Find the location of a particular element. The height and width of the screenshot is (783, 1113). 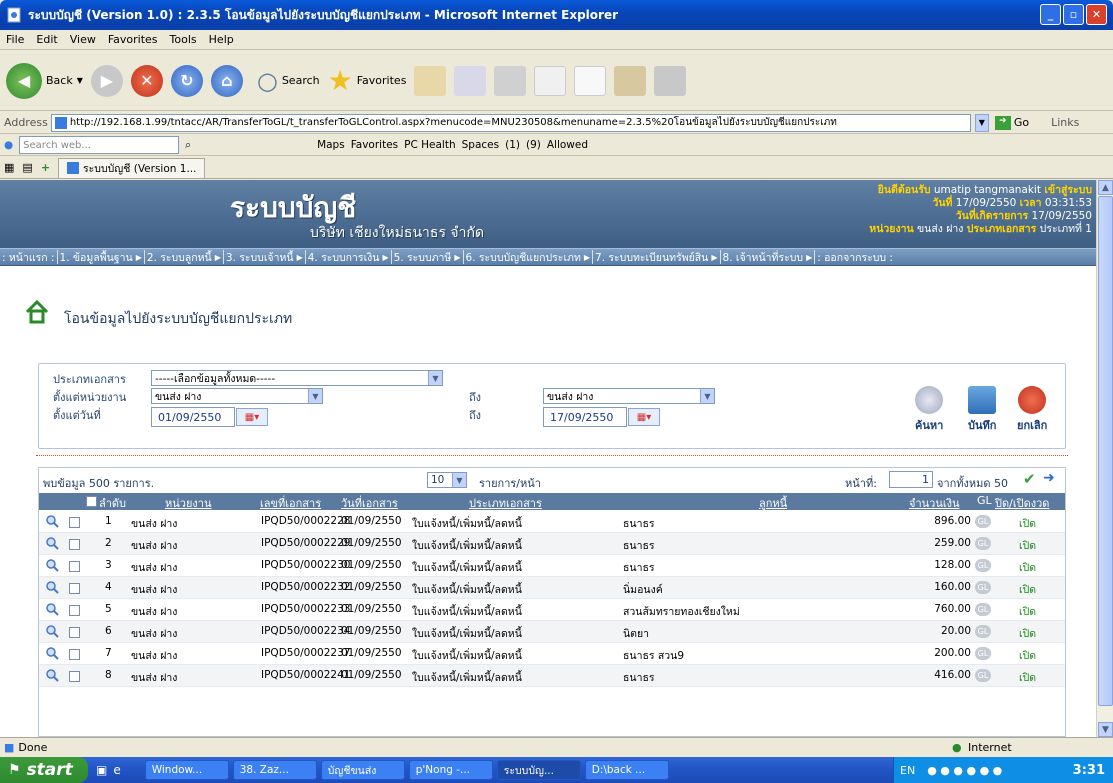

go-button: ➜ Go is located at coordinates (1011, 122).